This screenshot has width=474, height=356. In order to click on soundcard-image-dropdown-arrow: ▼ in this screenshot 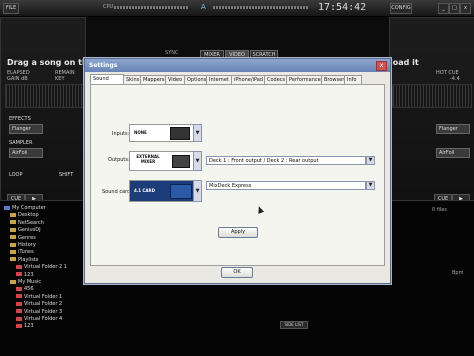, I will do `click(197, 191)`.